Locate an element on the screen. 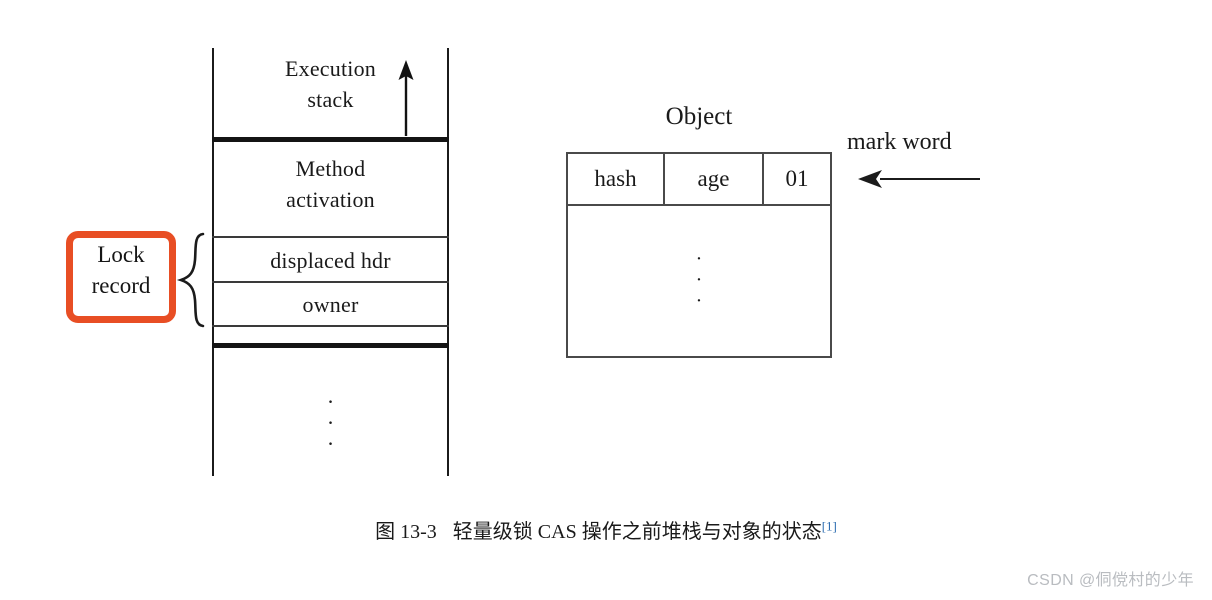  object-title: Object is located at coordinates (699, 116).